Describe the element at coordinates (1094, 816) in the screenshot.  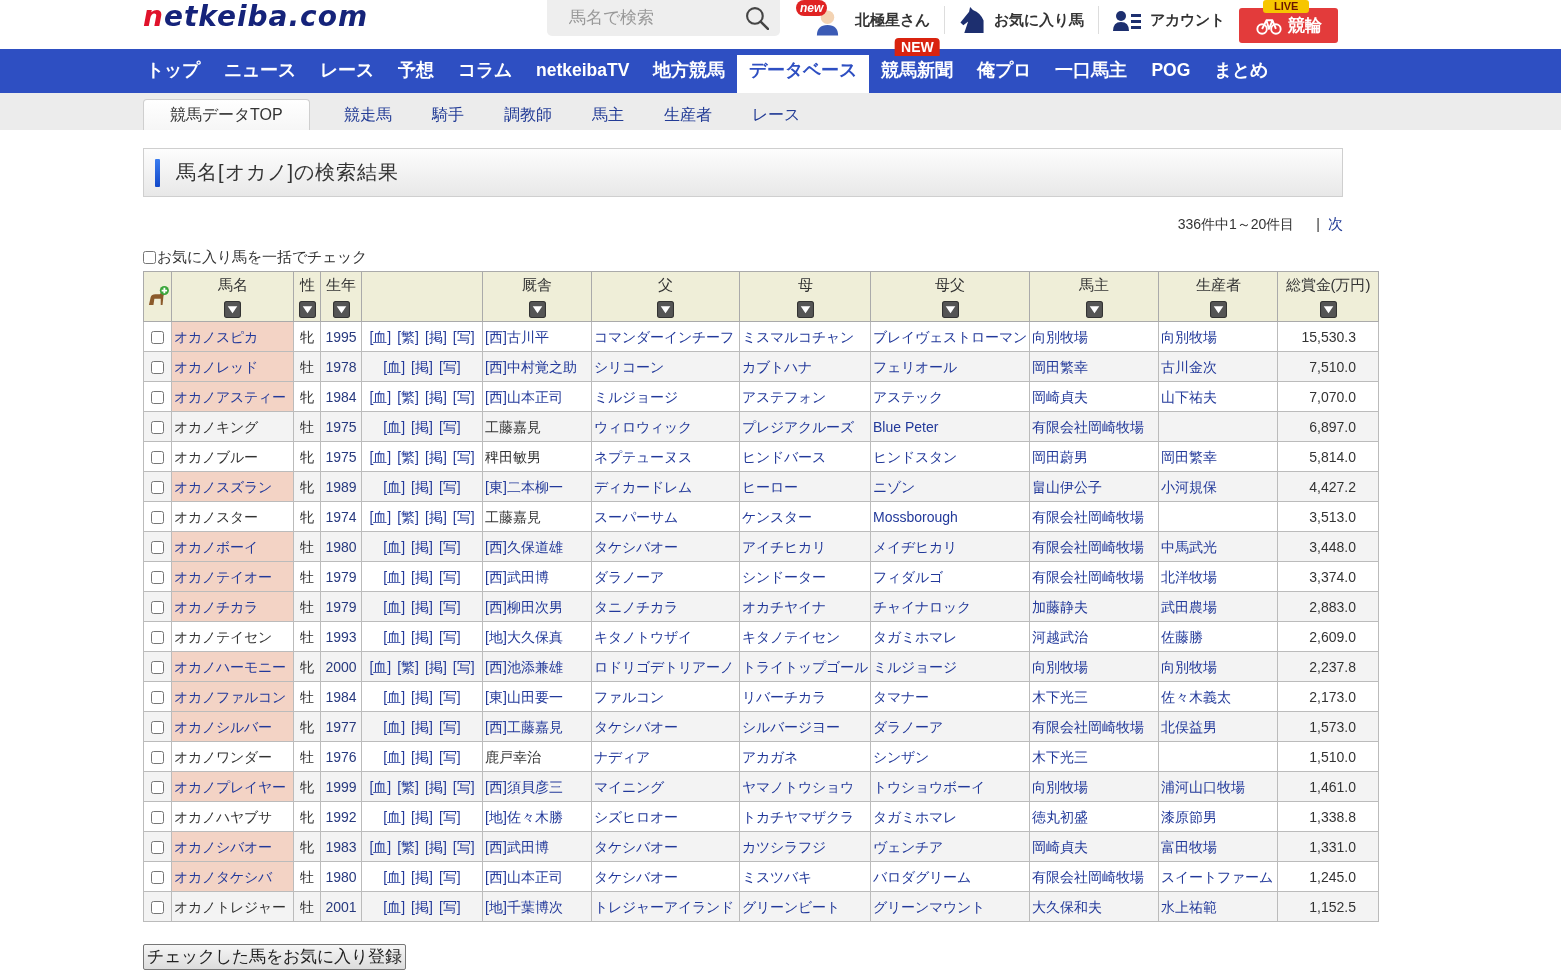
I see `owner-cell: 徳丸初盛` at that location.